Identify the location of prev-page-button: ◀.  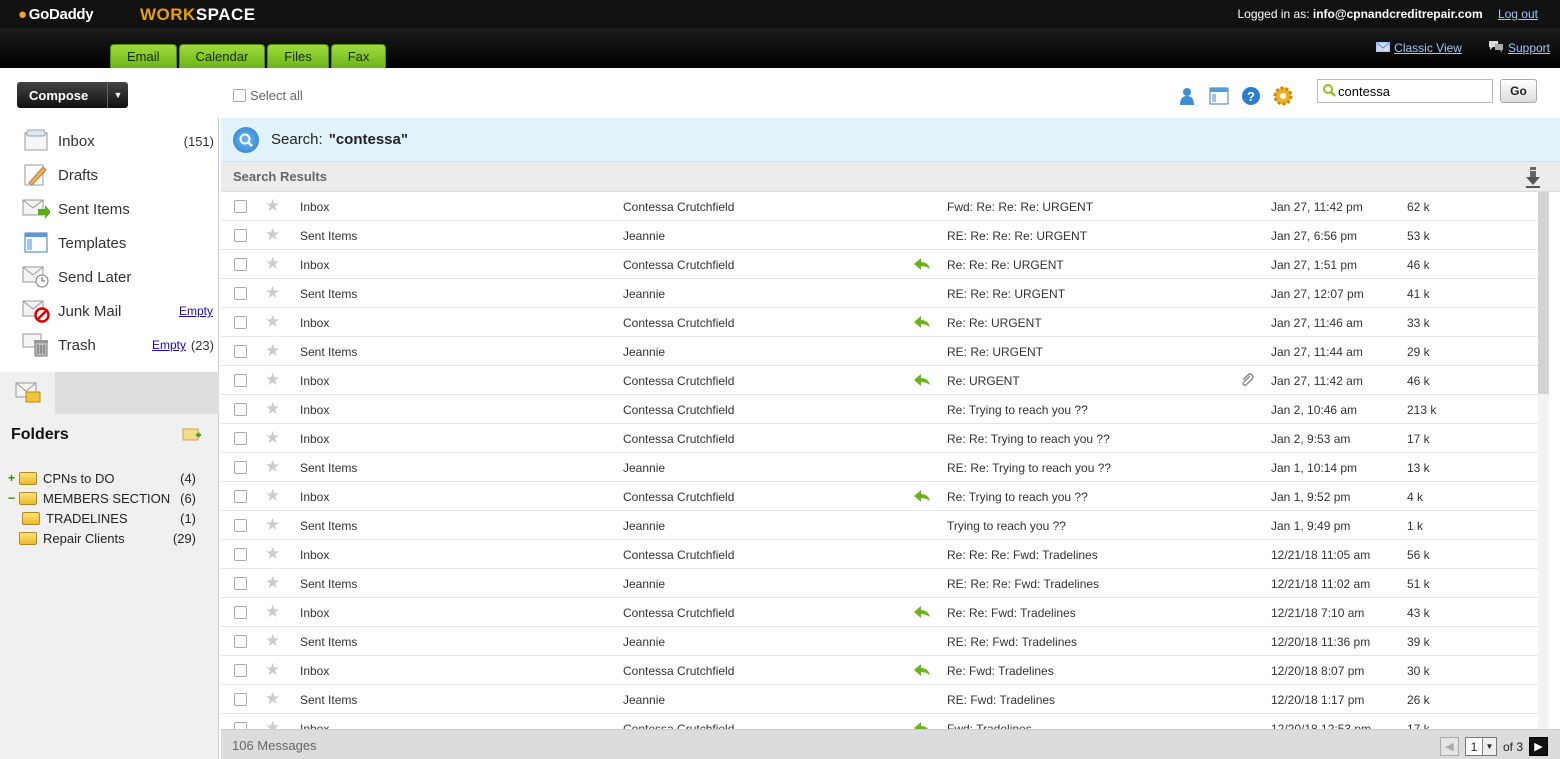
(1449, 746).